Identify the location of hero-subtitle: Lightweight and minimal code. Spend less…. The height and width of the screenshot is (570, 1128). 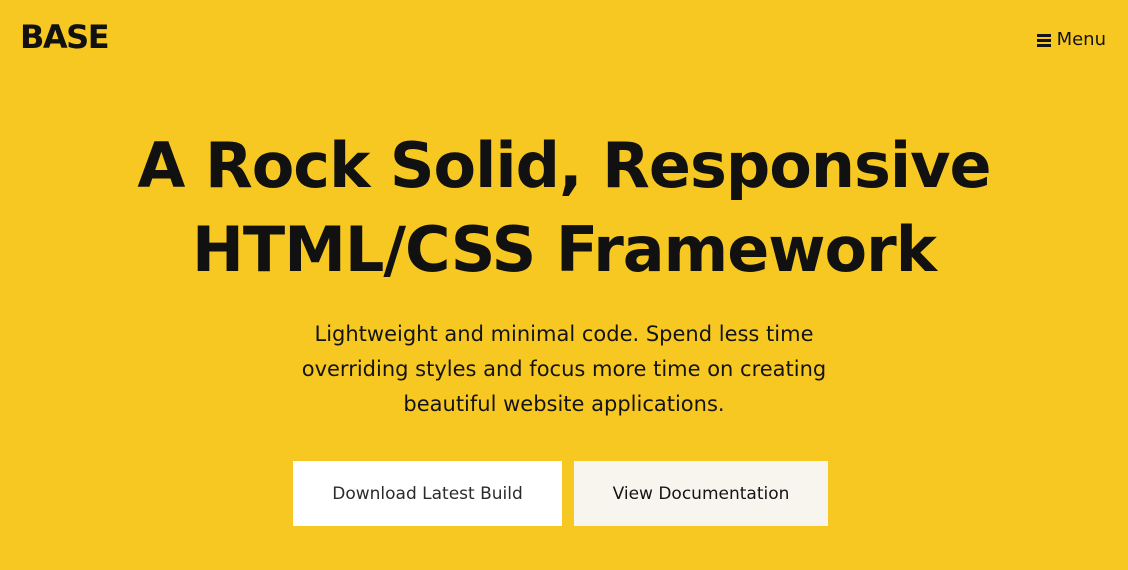
(564, 369).